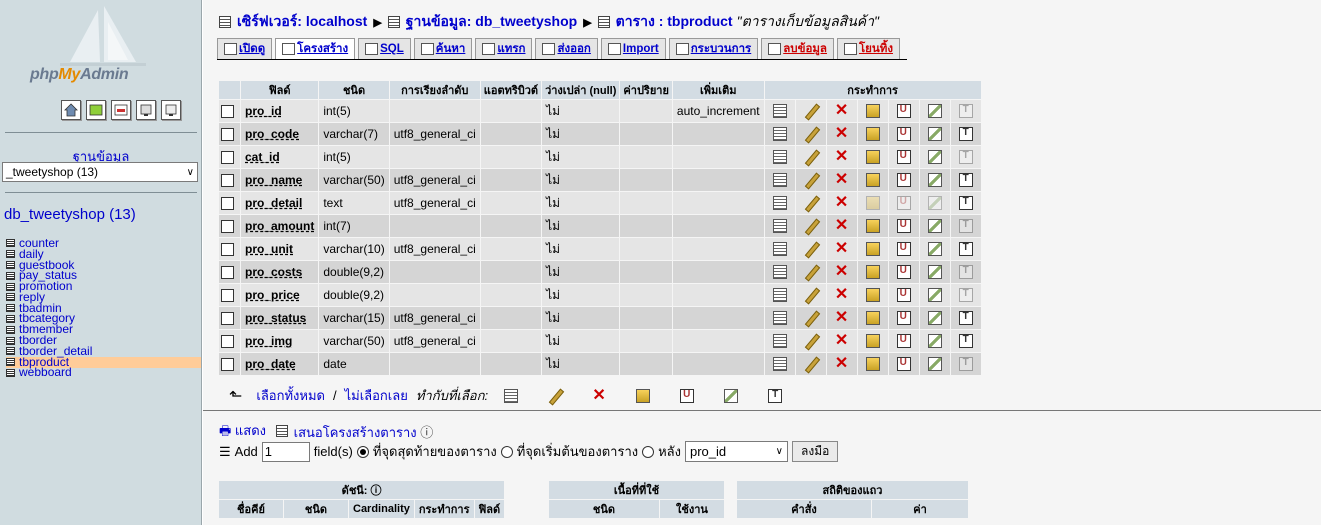 This screenshot has height=525, width=1321. Describe the element at coordinates (815, 451) in the screenshot. I see `go-button: ลงมือ` at that location.